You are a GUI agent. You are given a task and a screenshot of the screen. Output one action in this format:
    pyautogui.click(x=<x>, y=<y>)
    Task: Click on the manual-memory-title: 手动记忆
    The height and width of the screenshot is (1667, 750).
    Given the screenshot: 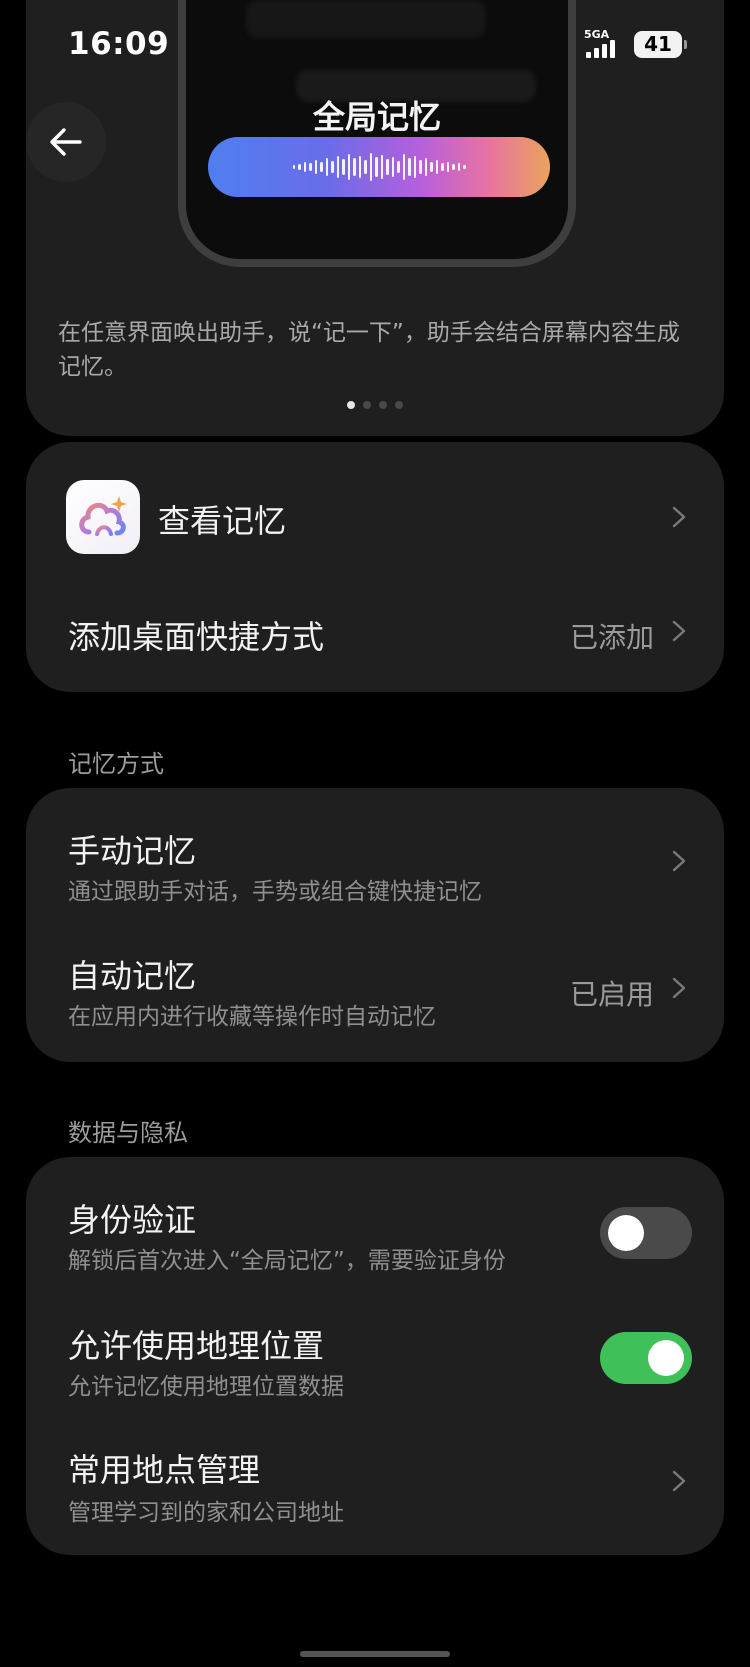 What is the action you would take?
    pyautogui.click(x=132, y=851)
    